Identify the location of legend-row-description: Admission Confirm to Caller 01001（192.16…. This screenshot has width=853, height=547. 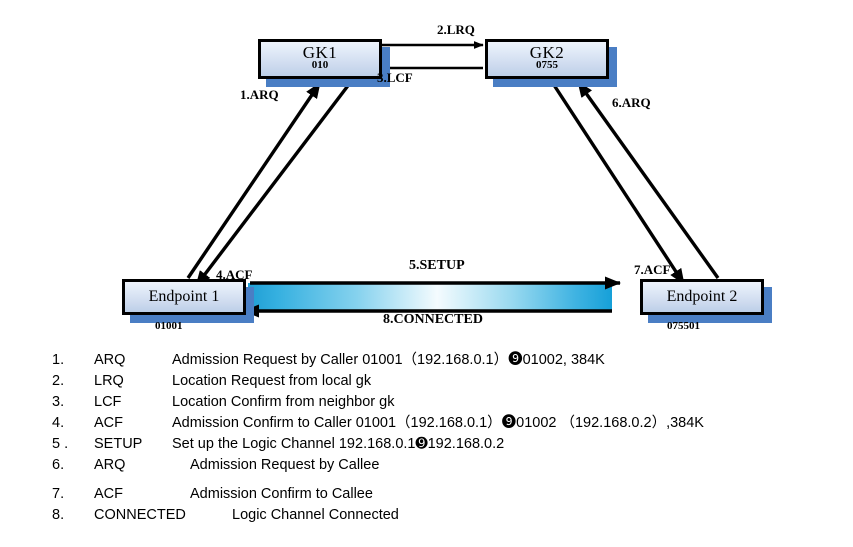
(438, 423).